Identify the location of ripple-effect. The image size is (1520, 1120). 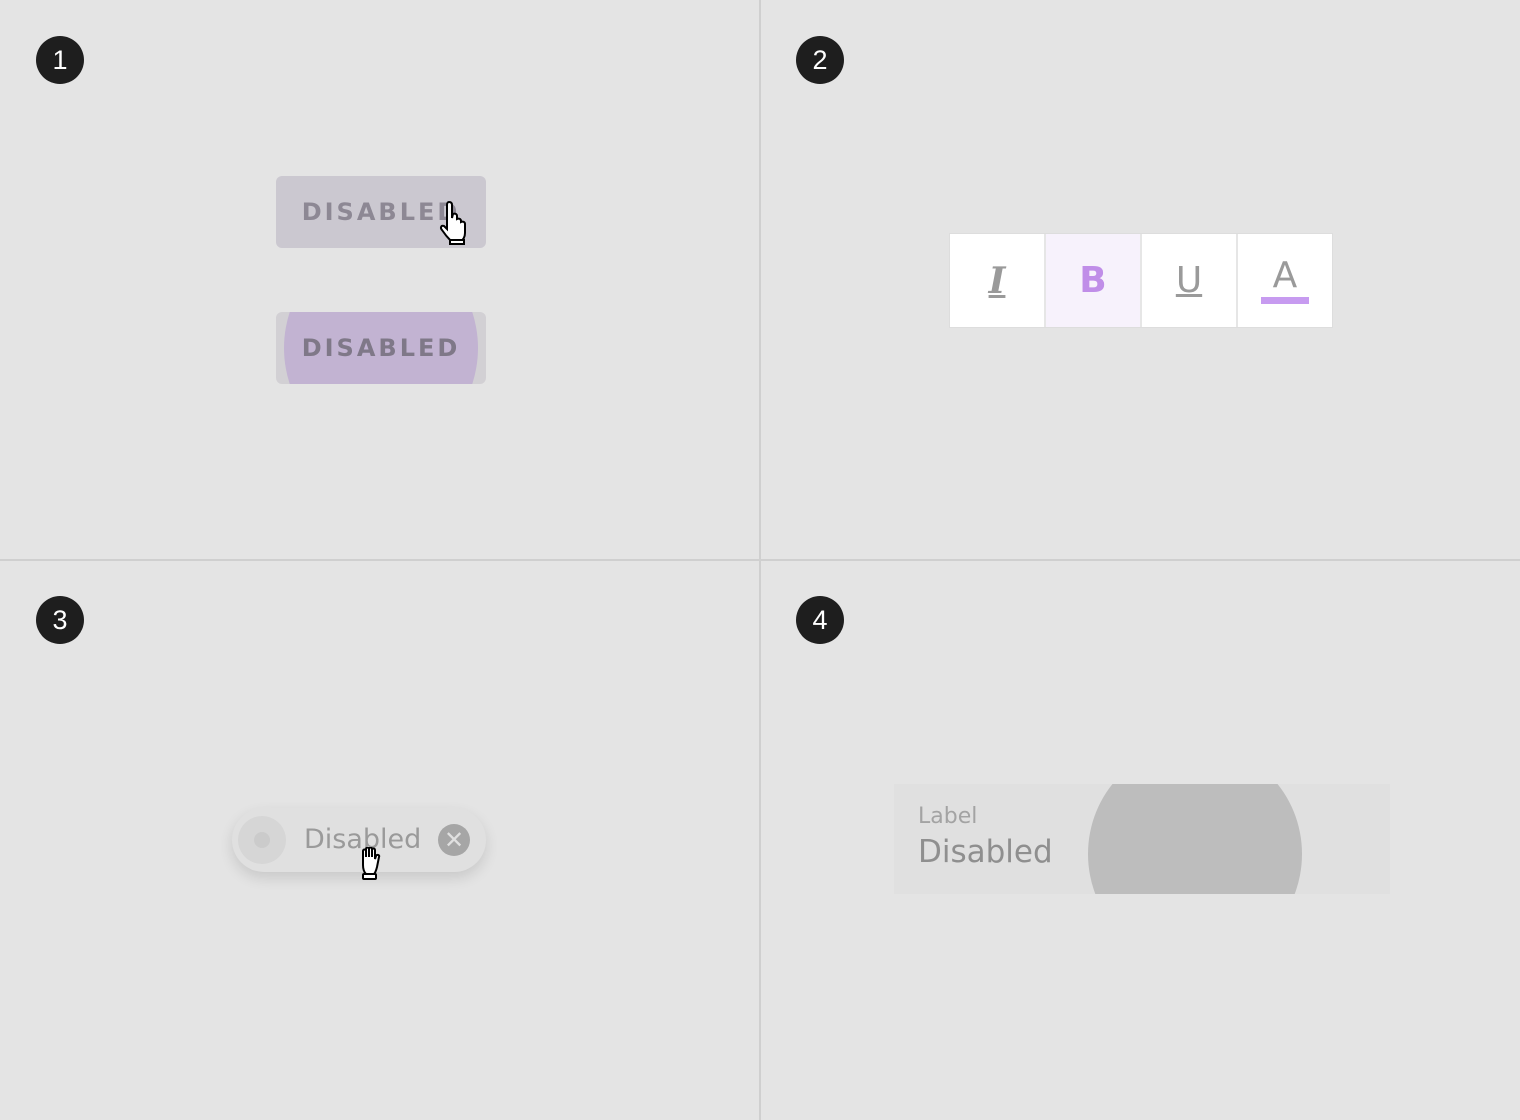
(1195, 839).